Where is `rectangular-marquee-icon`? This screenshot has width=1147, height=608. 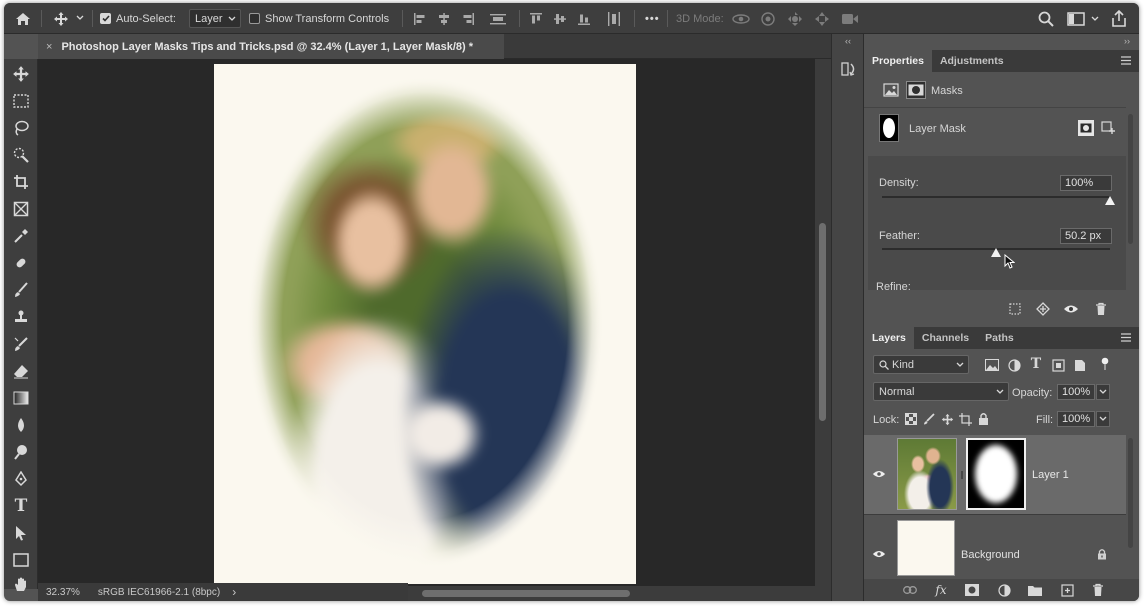
rectangular-marquee-icon is located at coordinates (21, 101).